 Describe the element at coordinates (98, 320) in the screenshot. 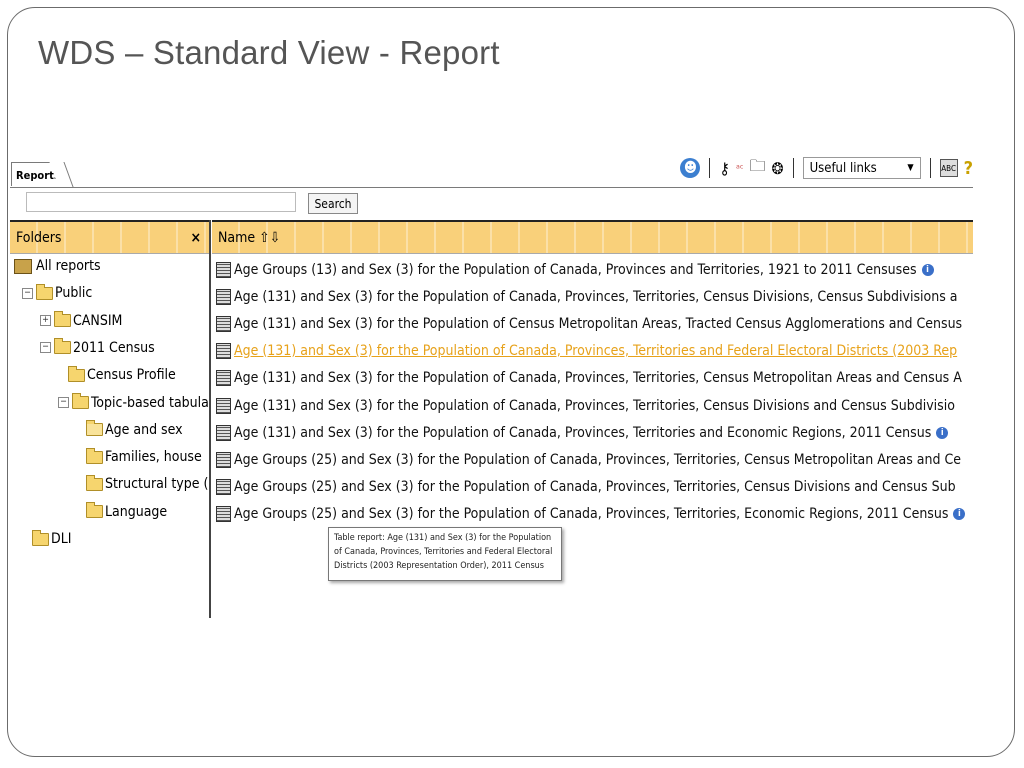

I see `tree-node-label: CANSIM` at that location.